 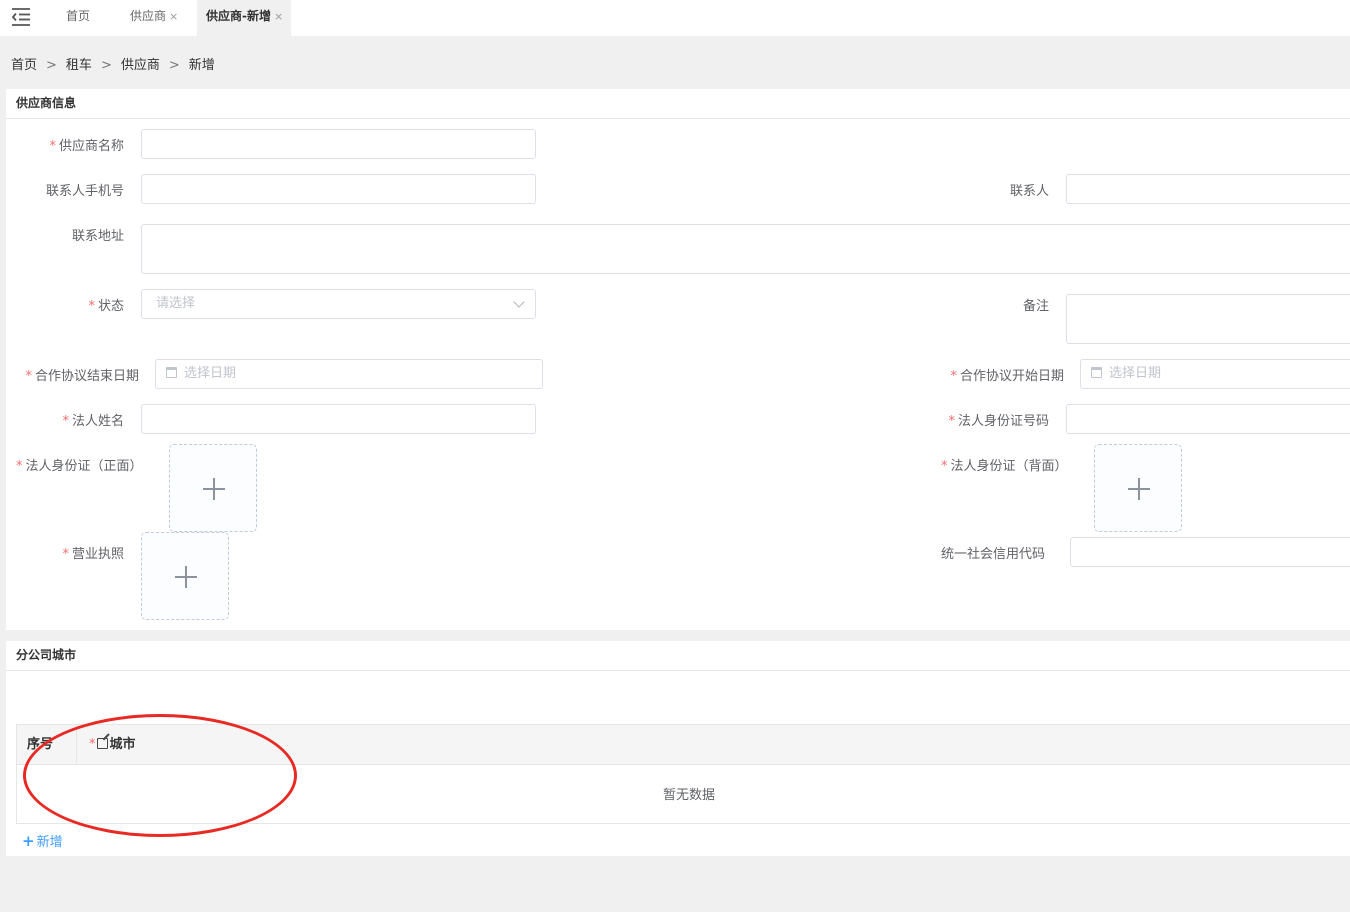 I want to click on legal-person-name-input, so click(x=338, y=419).